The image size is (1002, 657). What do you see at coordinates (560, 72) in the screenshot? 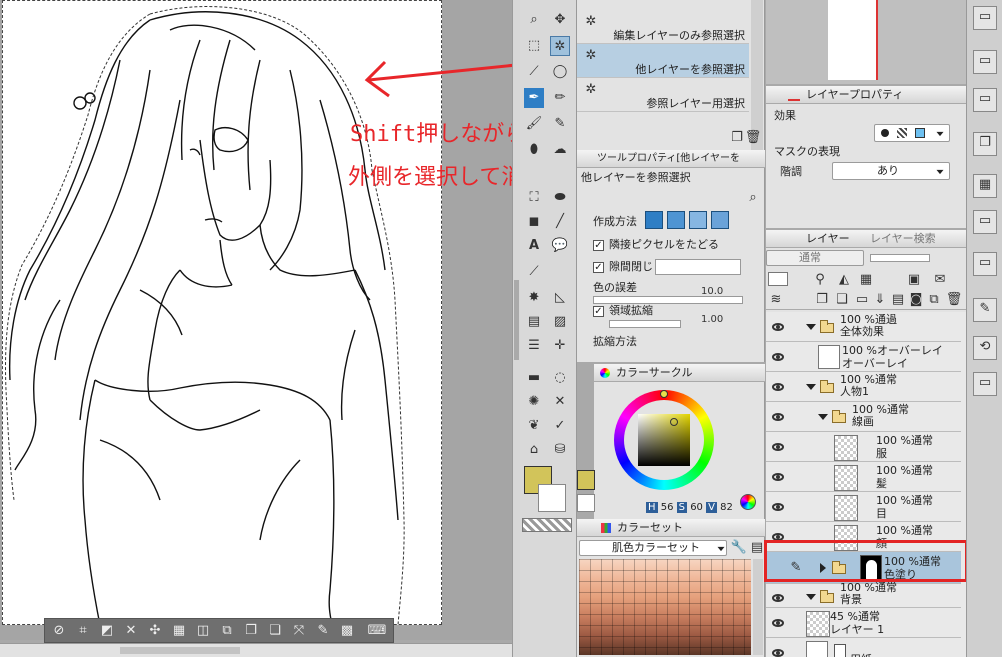
I see `lasso-icon: ◯` at bounding box center [560, 72].